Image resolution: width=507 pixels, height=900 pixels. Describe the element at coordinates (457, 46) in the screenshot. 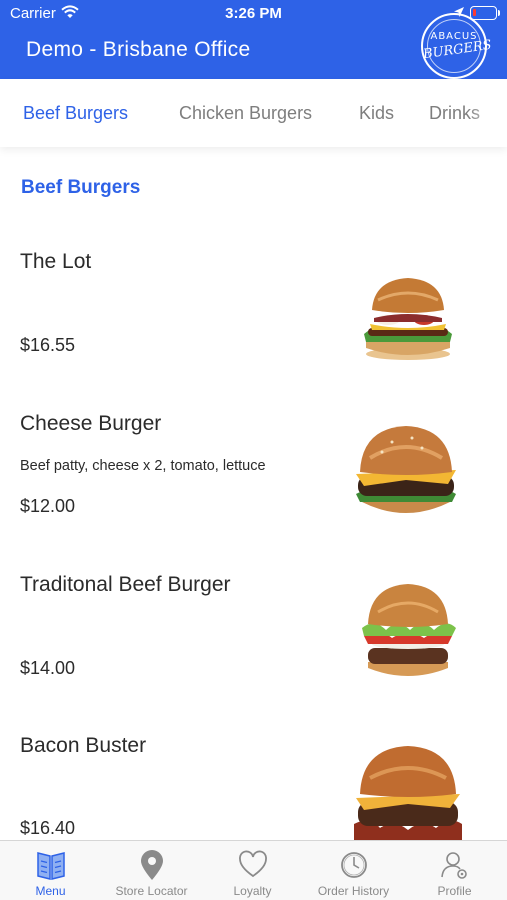

I see `abacus-burgers-logo: ABACUS BURGERS` at that location.